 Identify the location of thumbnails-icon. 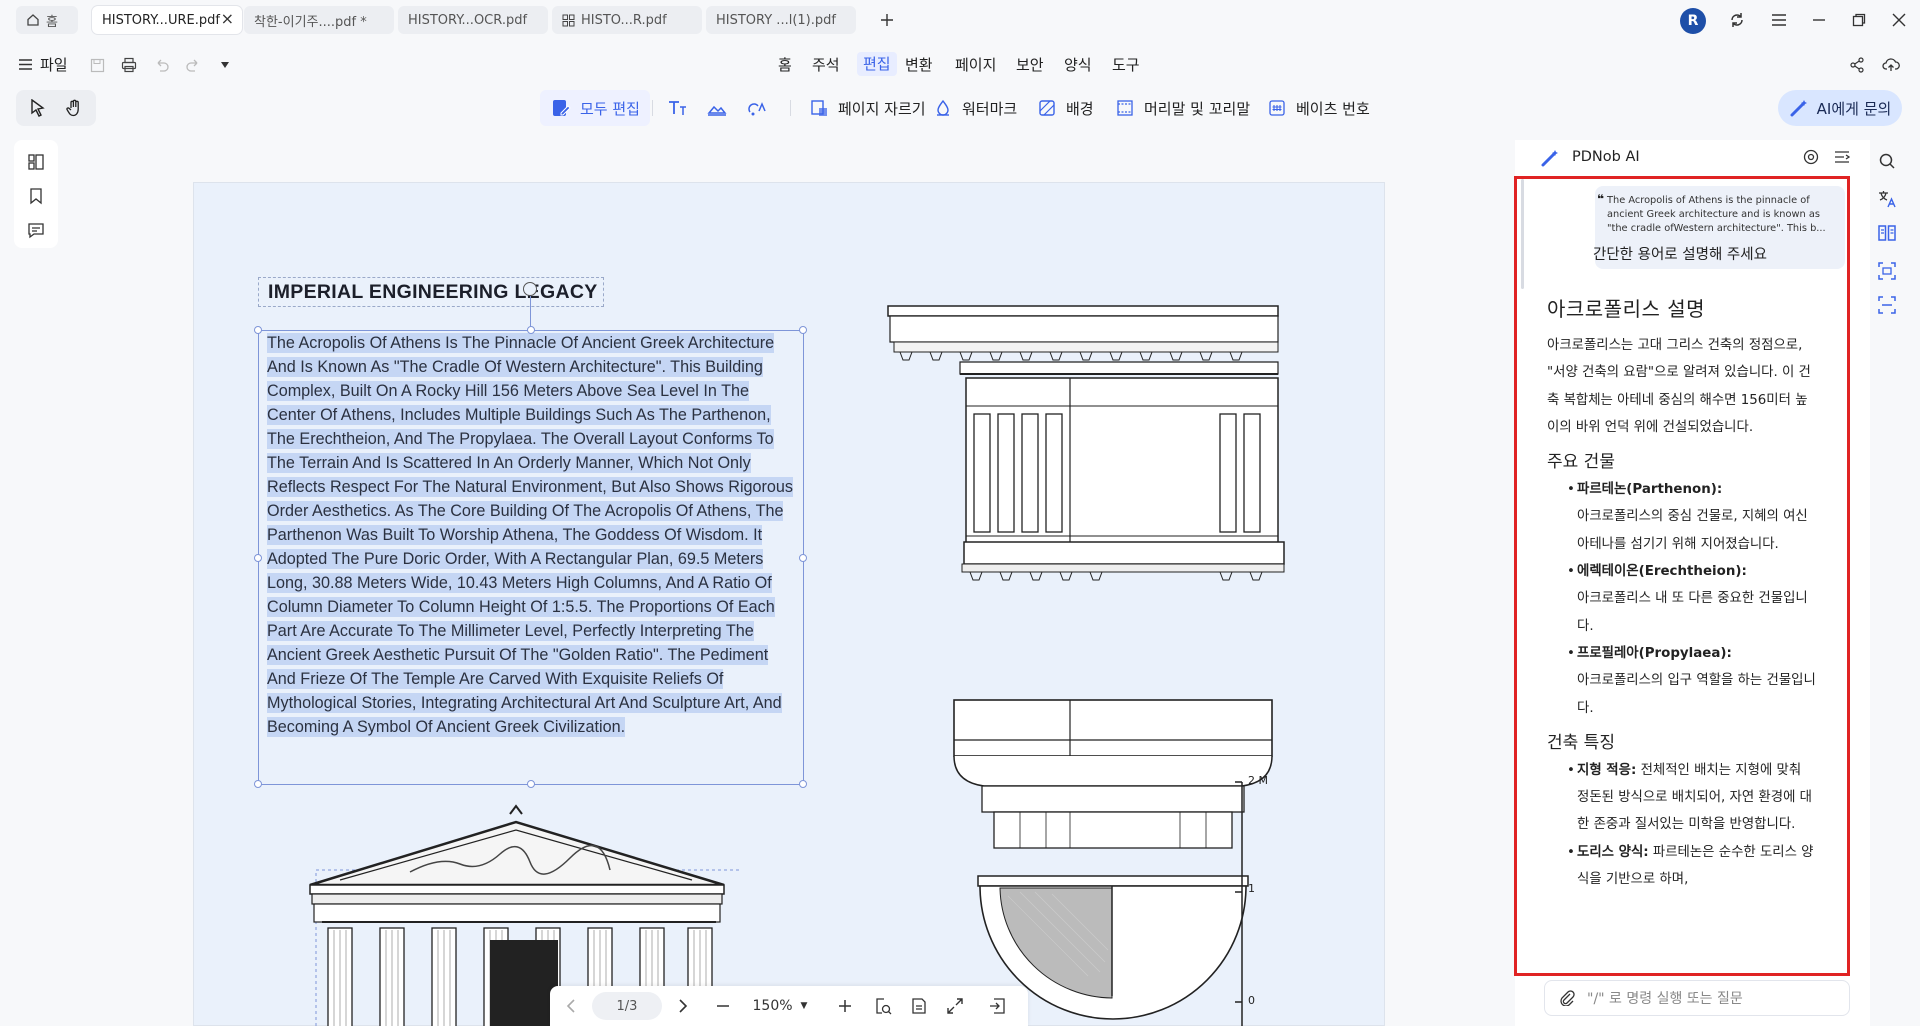
(36, 162).